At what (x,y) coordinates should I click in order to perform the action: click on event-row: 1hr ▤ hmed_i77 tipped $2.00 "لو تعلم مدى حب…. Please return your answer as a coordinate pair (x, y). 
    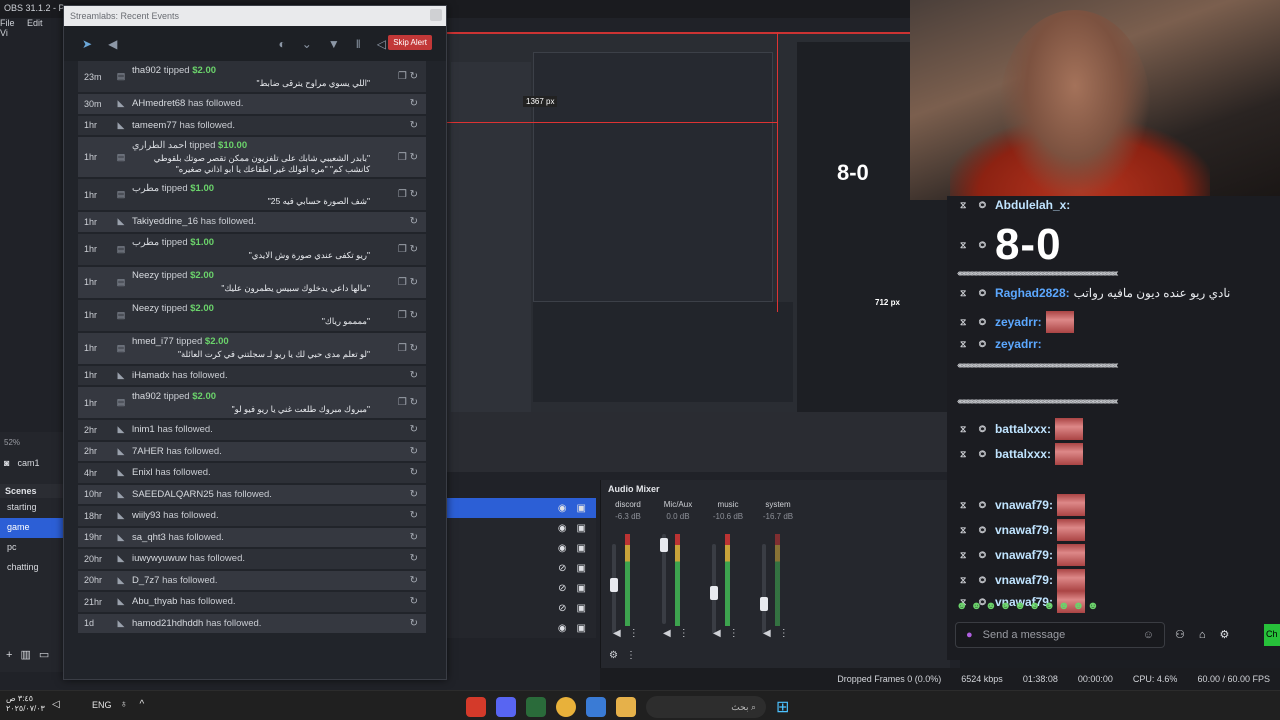
    Looking at the image, I should click on (252, 349).